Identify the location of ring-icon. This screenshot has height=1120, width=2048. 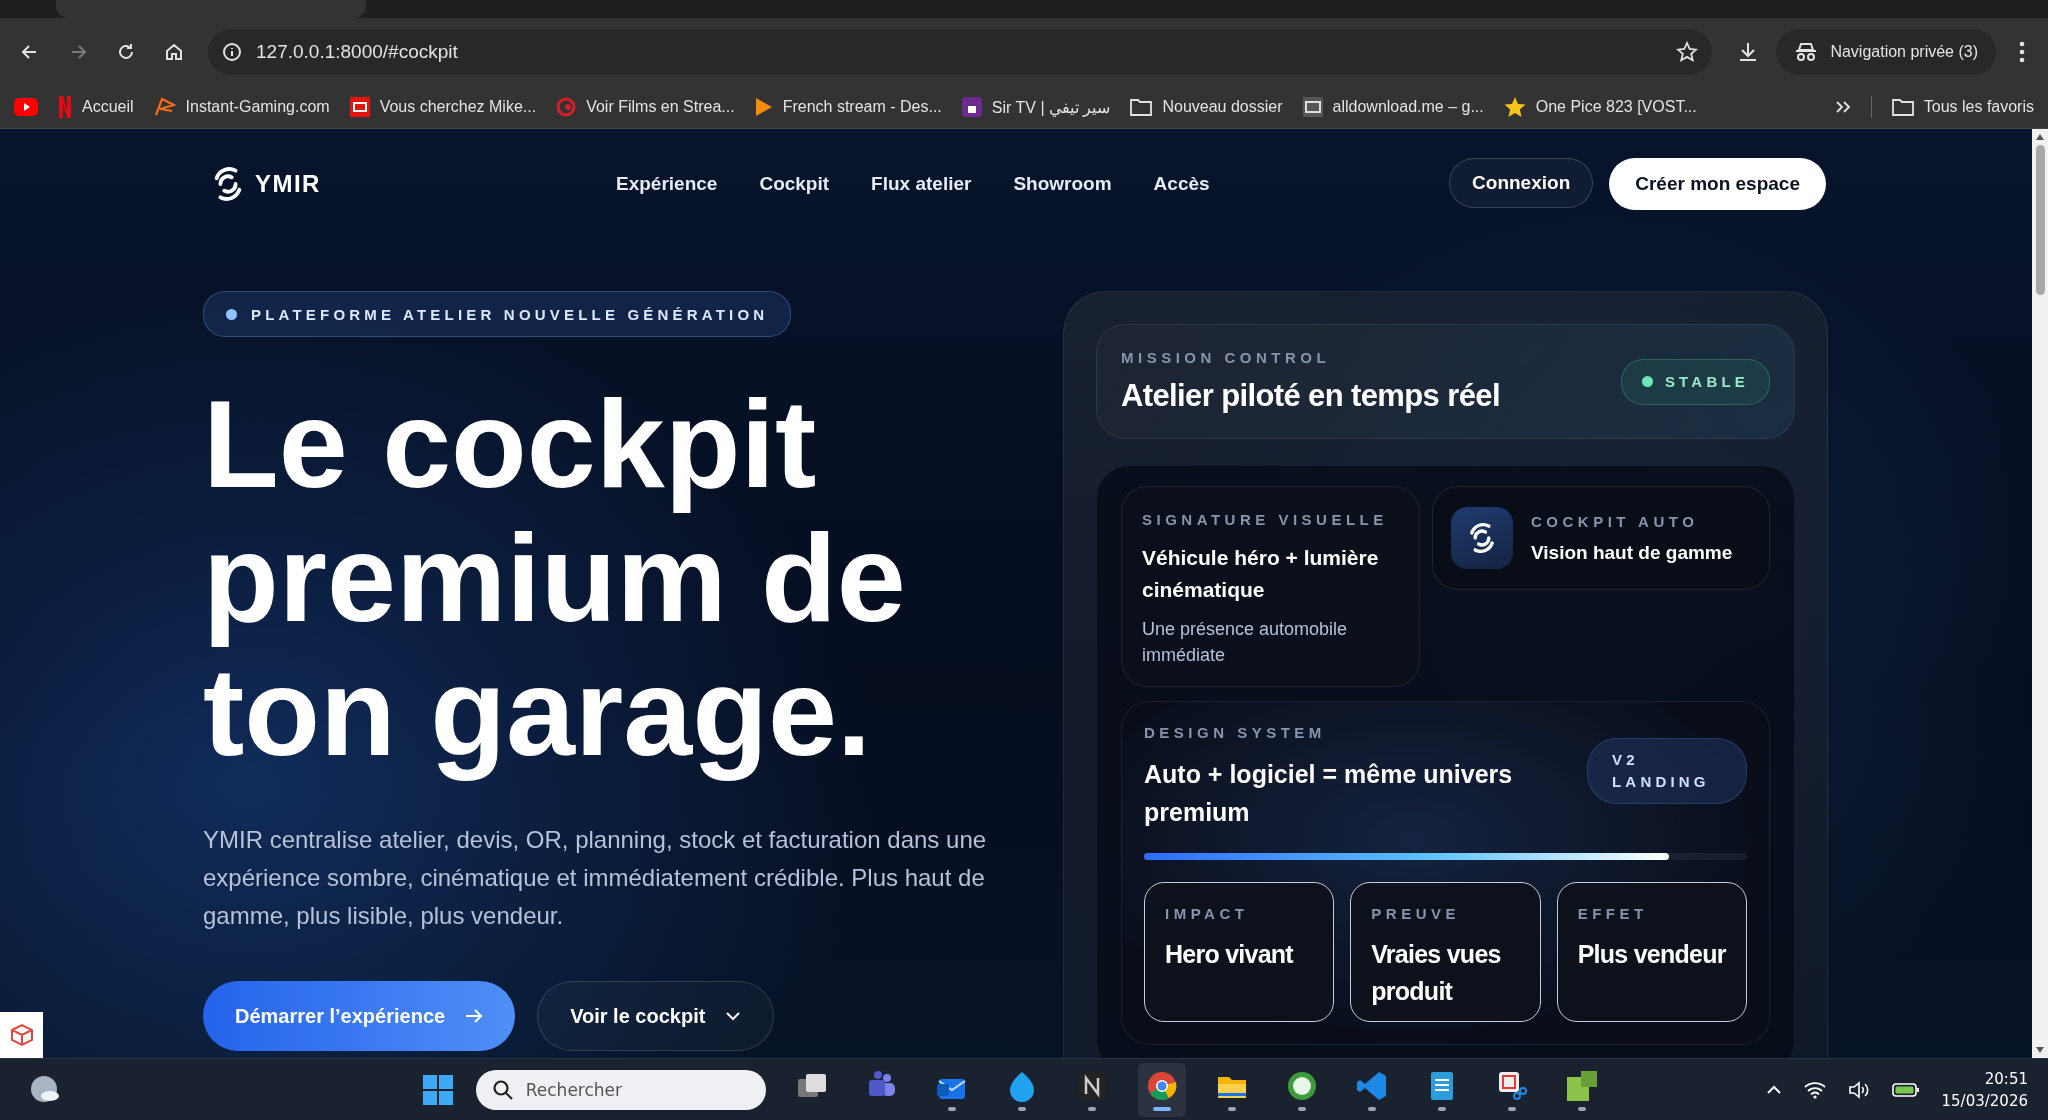
(566, 107).